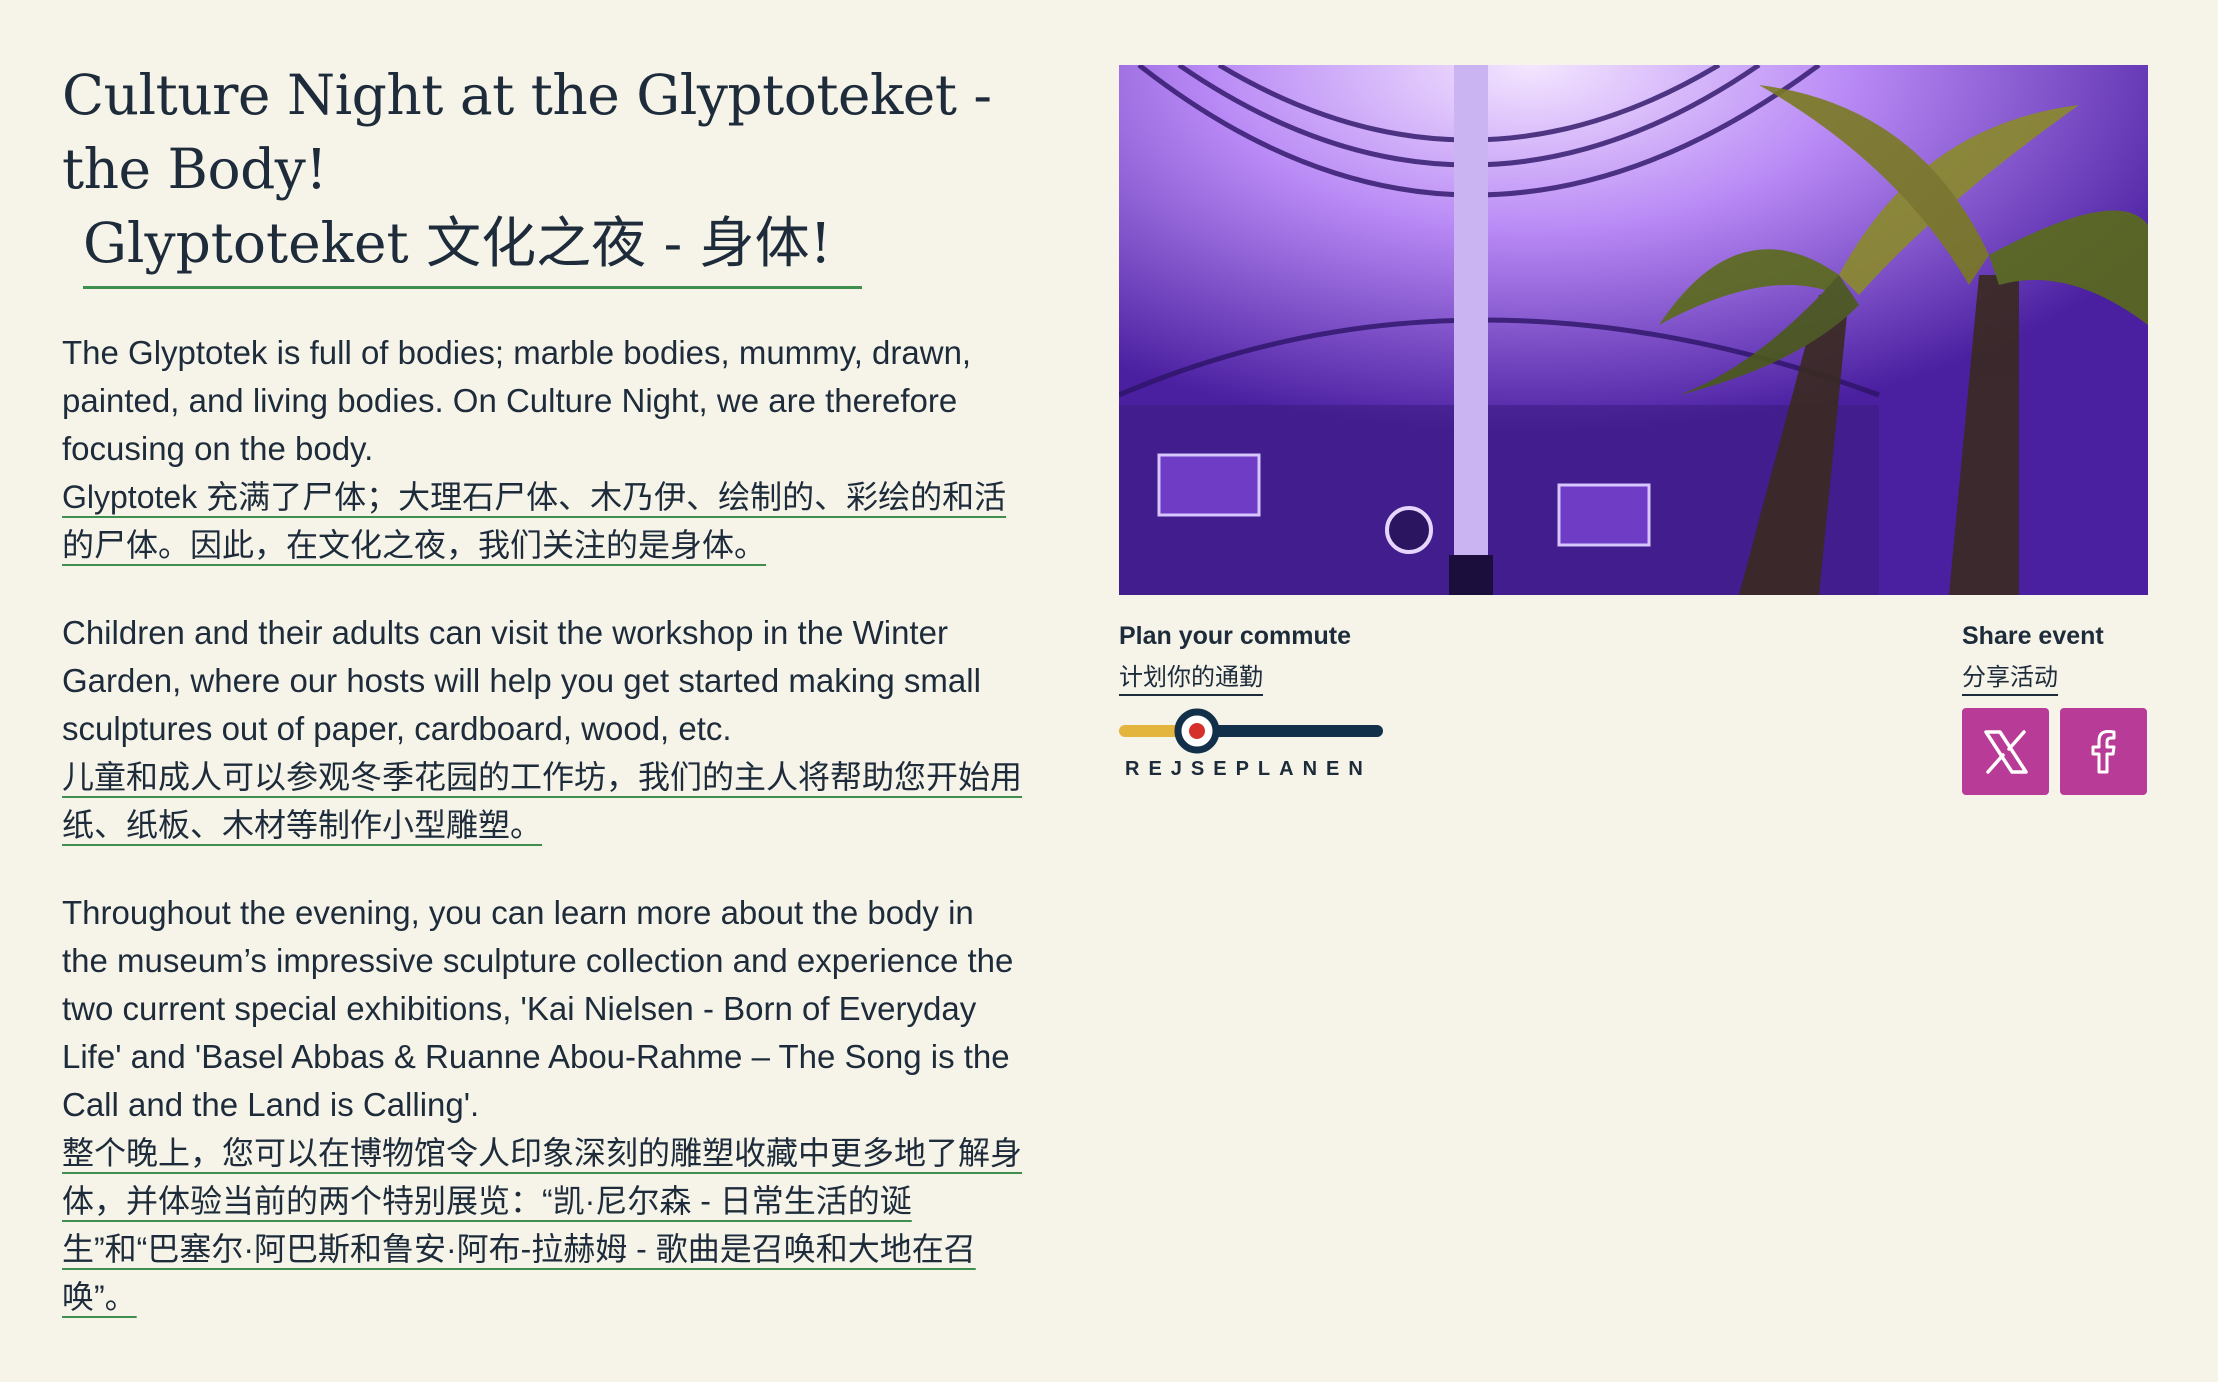 The width and height of the screenshot is (2218, 1382). I want to click on share-event-translation: 分享活动, so click(2010, 676).